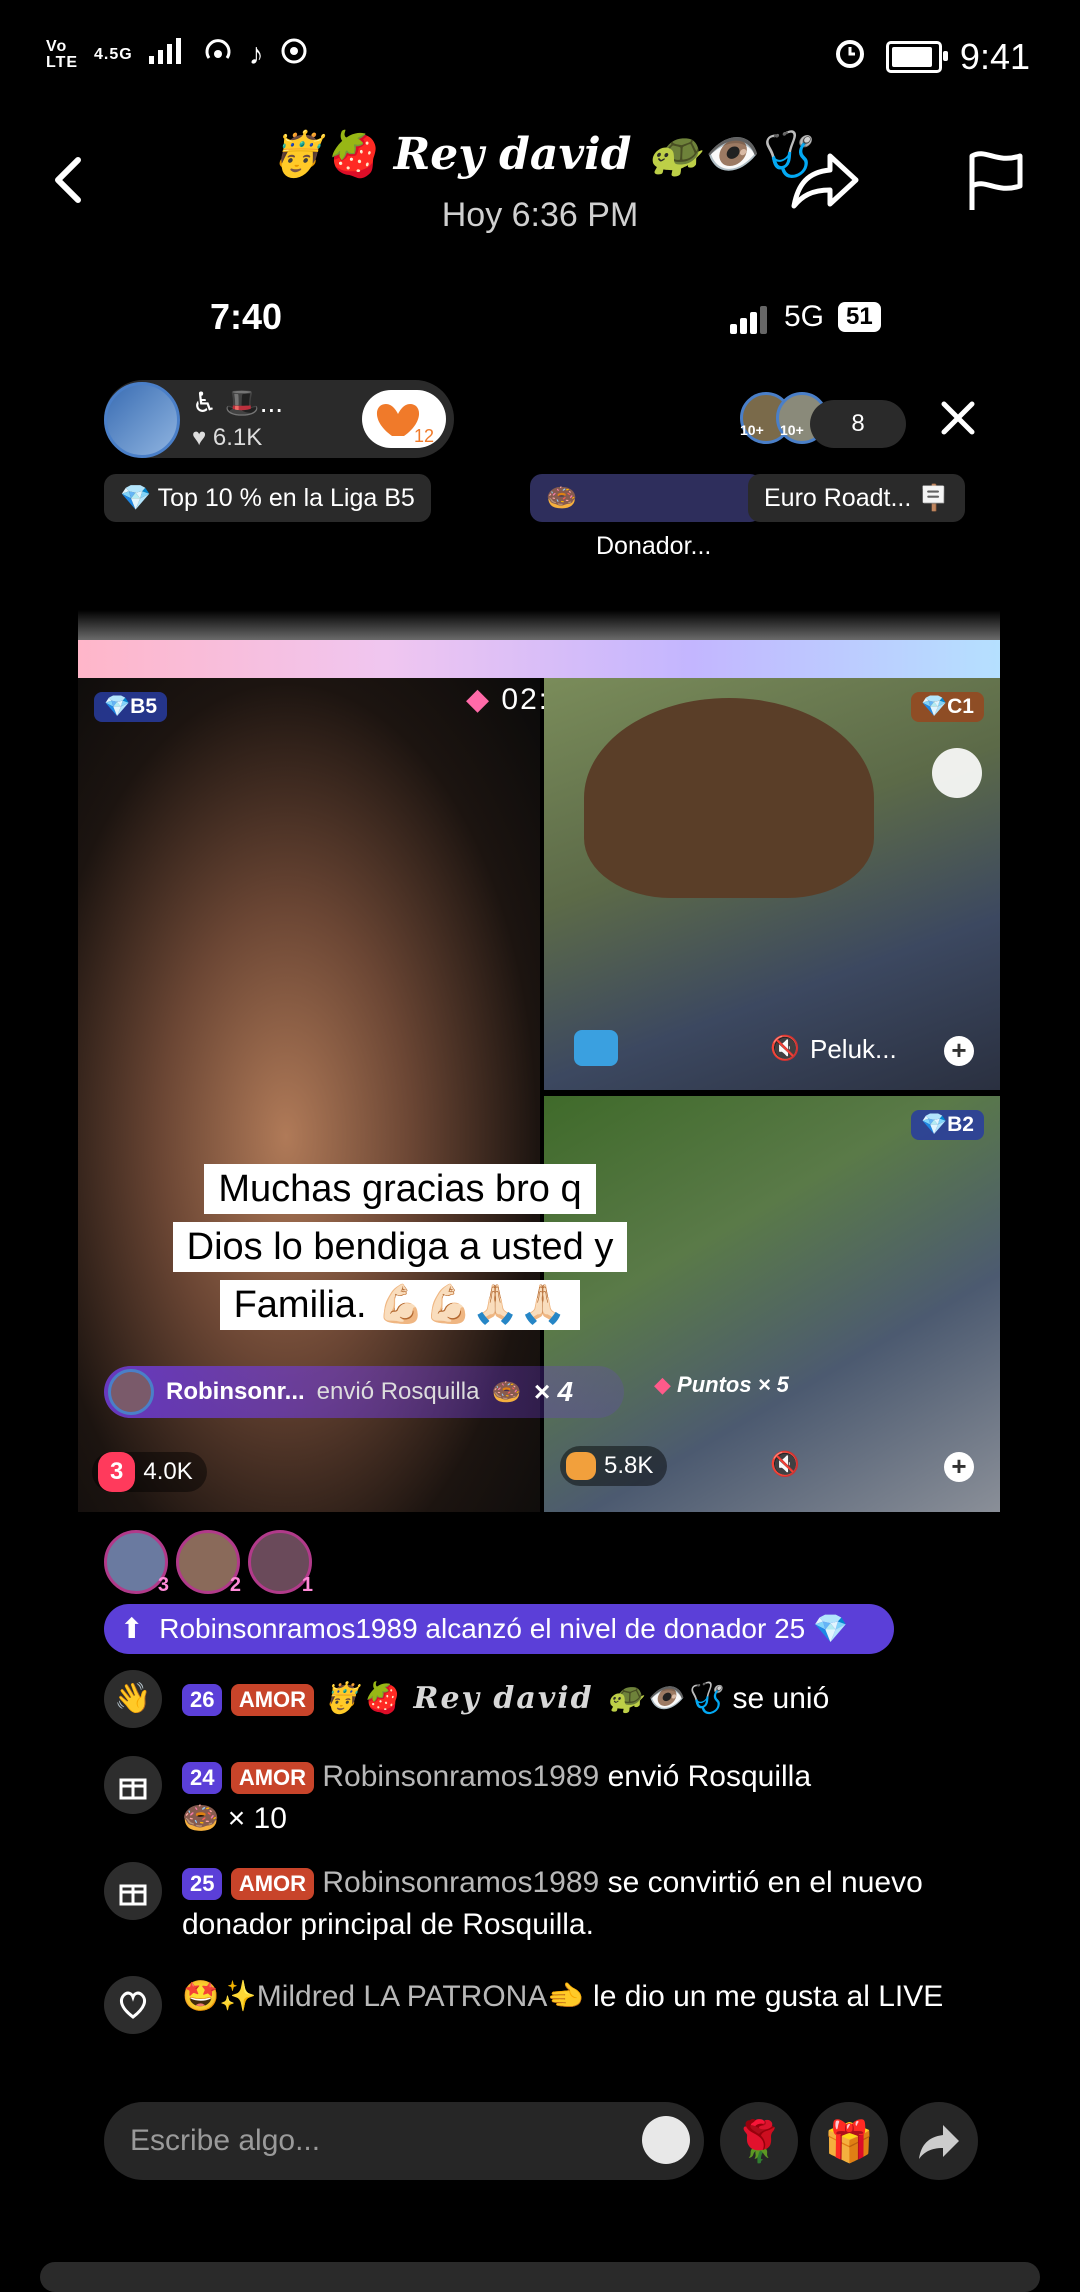 The width and height of the screenshot is (1080, 2292). I want to click on caption-line: Dios lo bendiga a usted y, so click(400, 1247).